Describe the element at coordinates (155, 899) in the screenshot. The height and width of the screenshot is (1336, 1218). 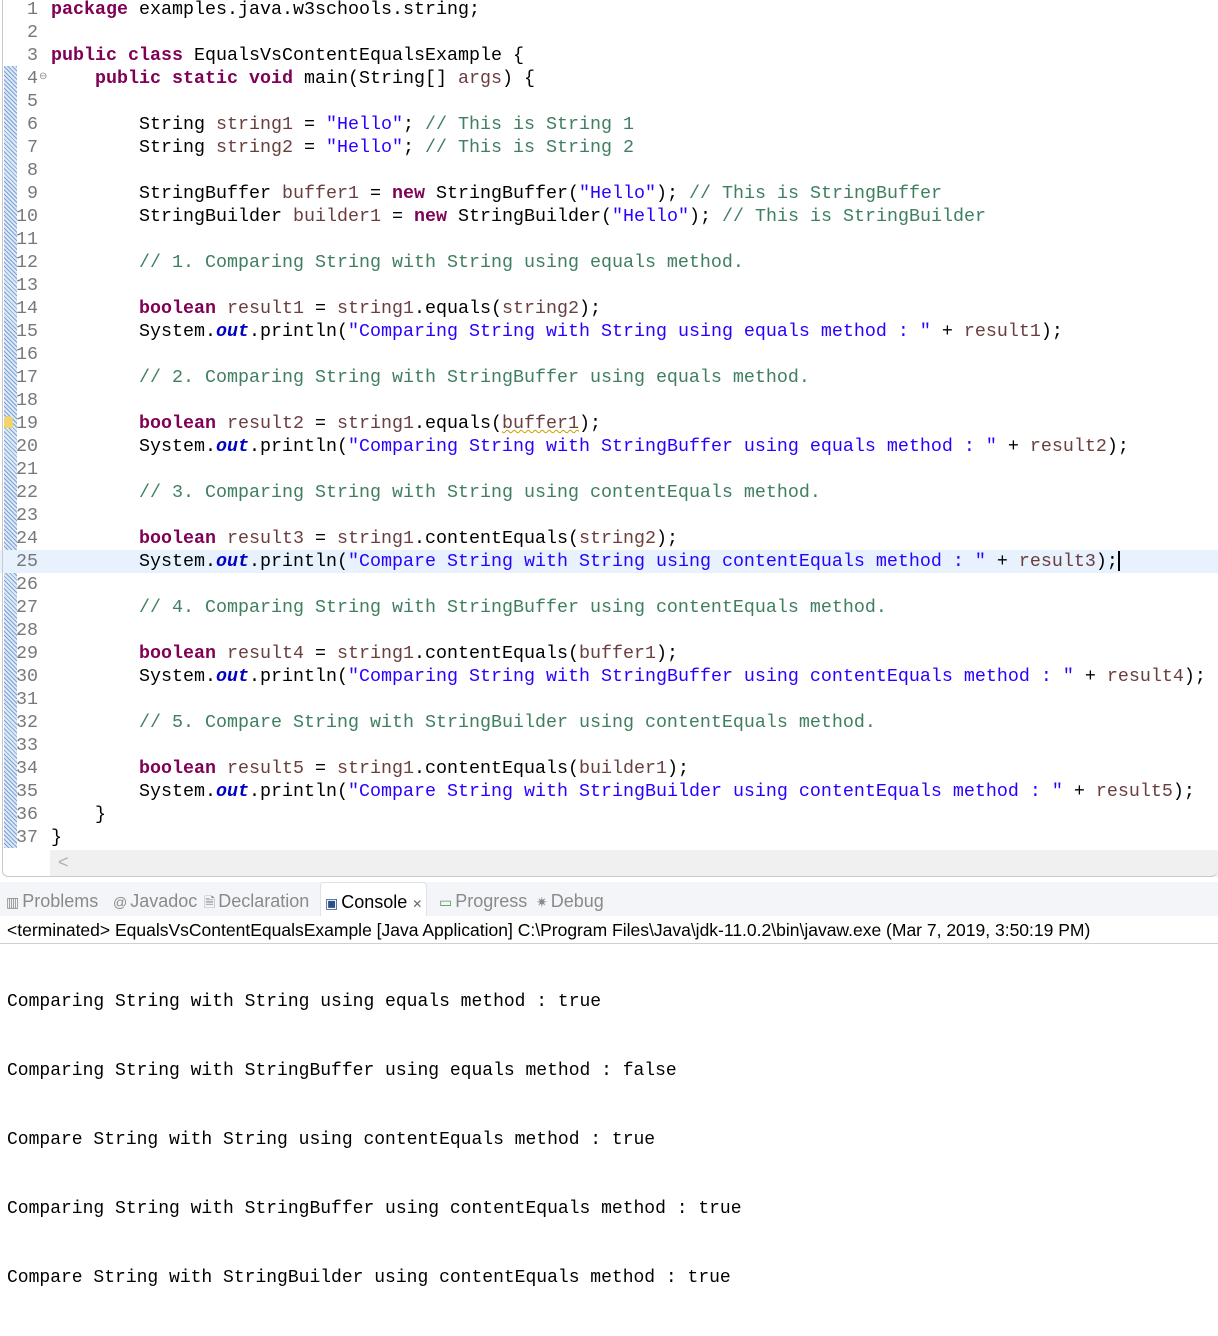
I see `tab-javadoc: @ Javadoc` at that location.